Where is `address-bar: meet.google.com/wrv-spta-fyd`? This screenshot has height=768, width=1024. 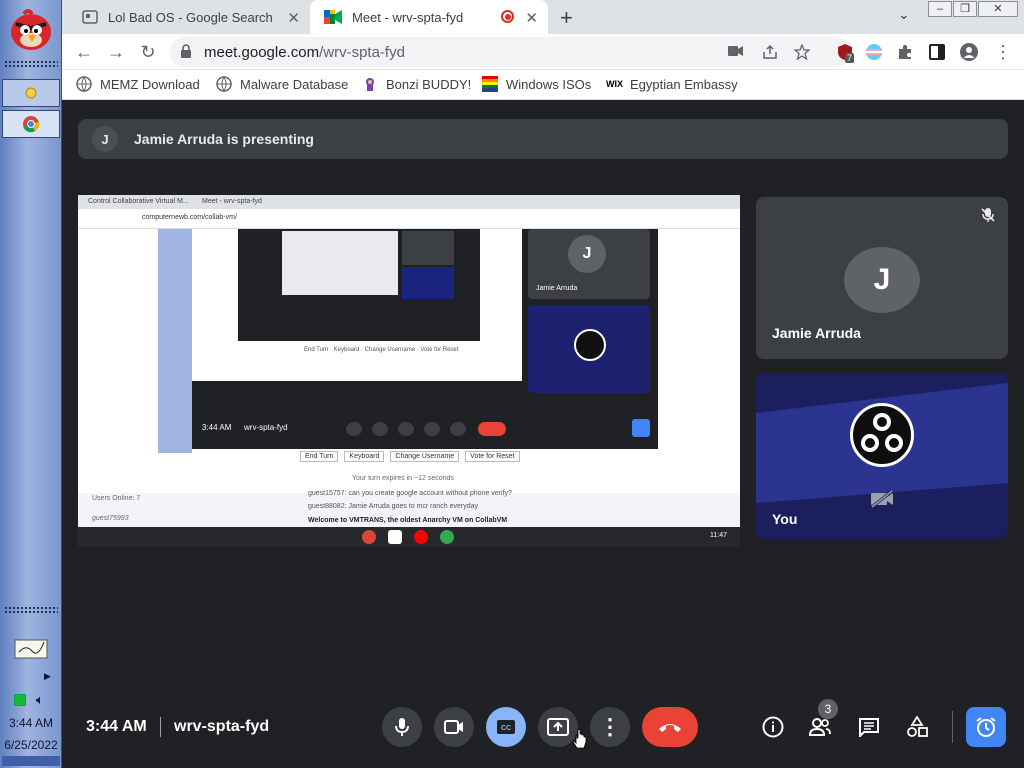
address-bar: meet.google.com/wrv-spta-fyd is located at coordinates (510, 52).